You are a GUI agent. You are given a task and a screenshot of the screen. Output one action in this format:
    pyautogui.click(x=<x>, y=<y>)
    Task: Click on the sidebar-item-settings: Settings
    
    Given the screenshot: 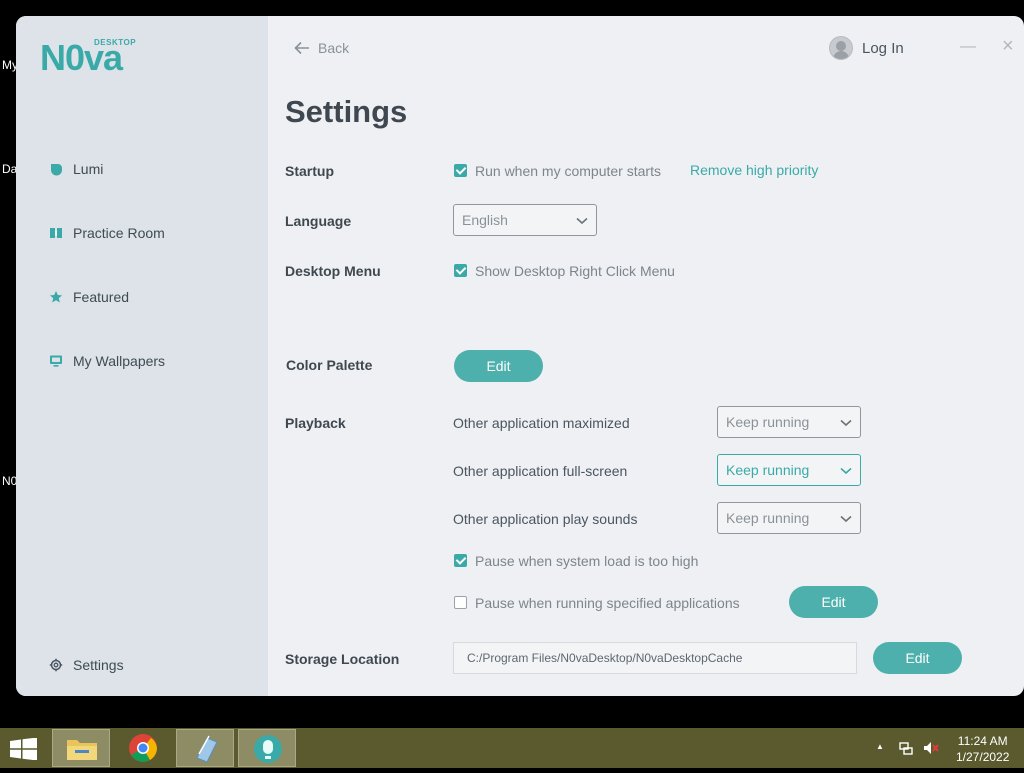 What is the action you would take?
    pyautogui.click(x=86, y=665)
    